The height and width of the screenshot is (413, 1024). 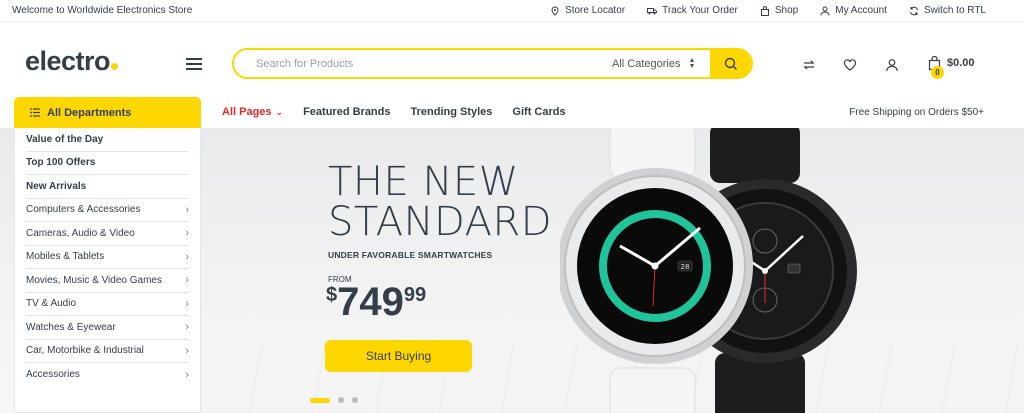 I want to click on sidebar-item-label: Mobiles & Tablets, so click(x=65, y=257).